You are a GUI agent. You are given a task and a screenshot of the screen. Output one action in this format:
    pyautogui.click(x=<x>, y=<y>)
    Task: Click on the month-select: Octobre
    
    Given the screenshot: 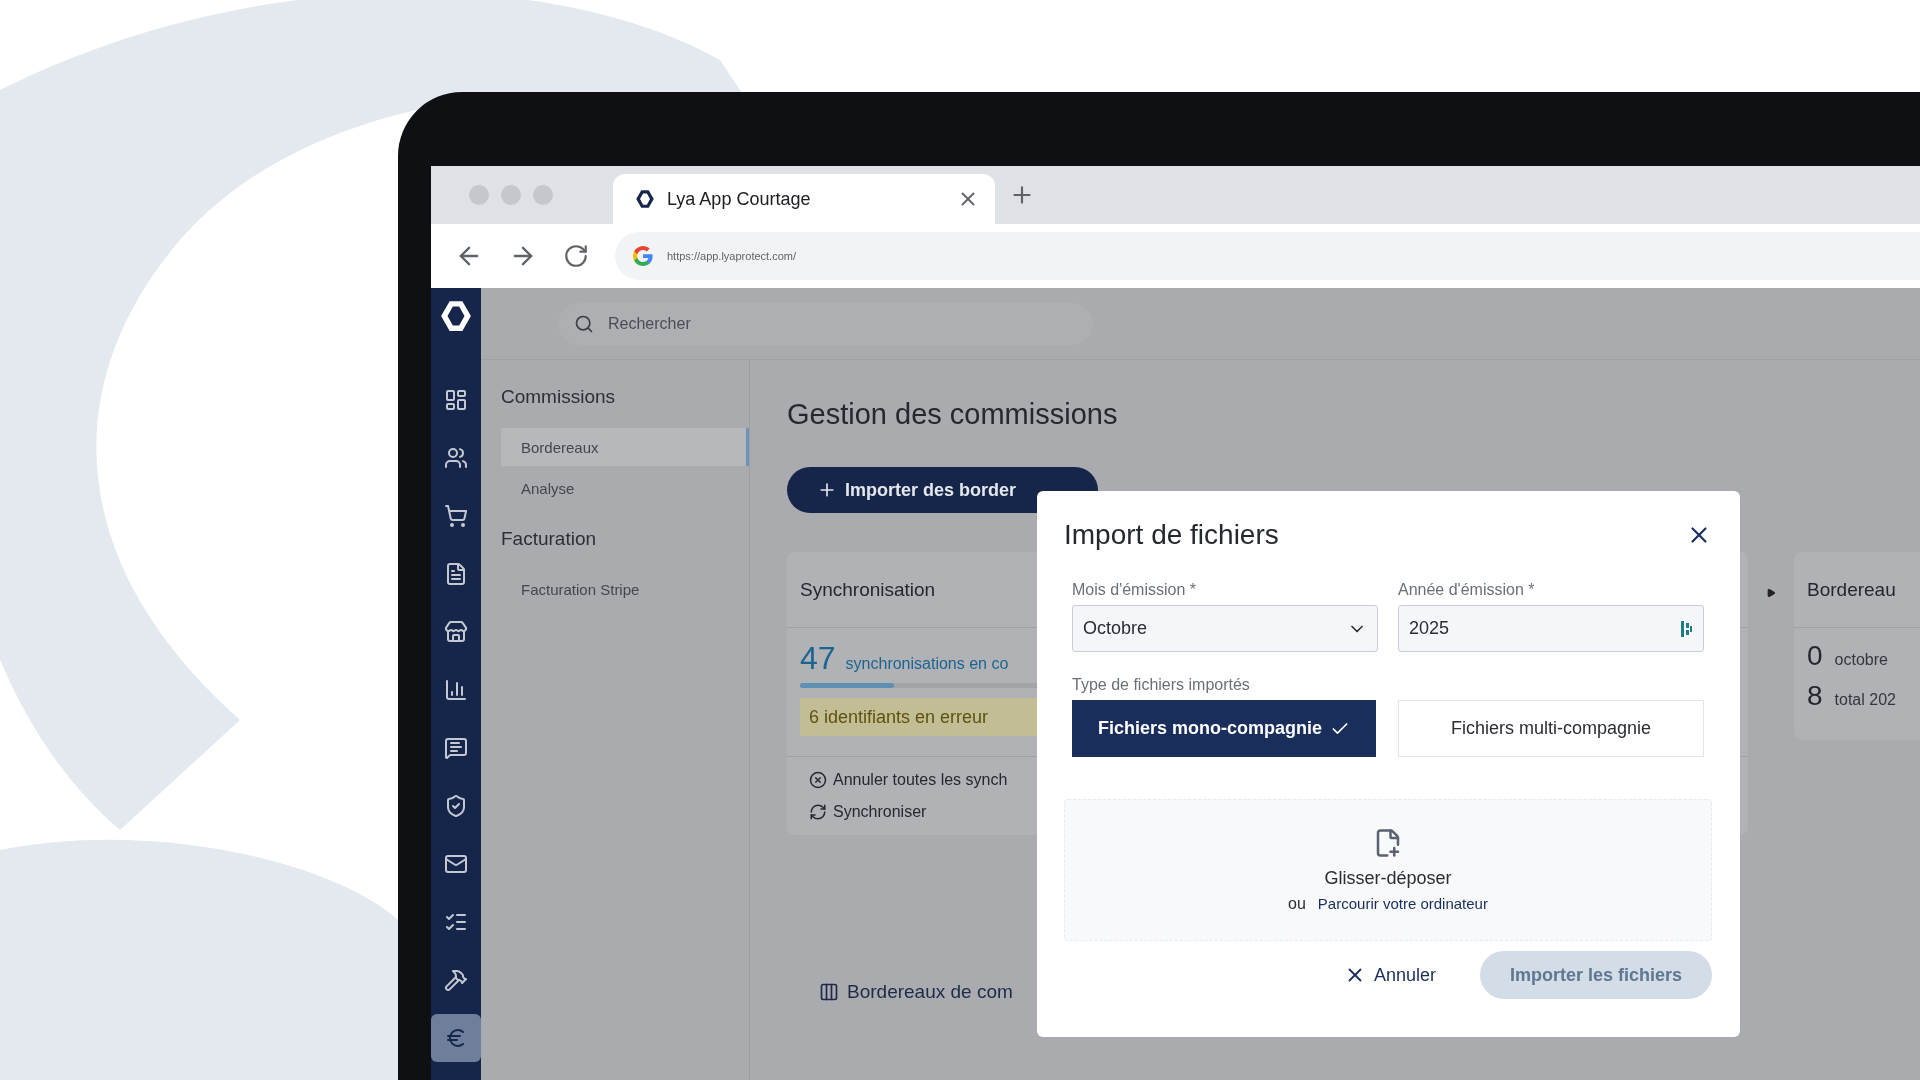 What is the action you would take?
    pyautogui.click(x=1225, y=628)
    